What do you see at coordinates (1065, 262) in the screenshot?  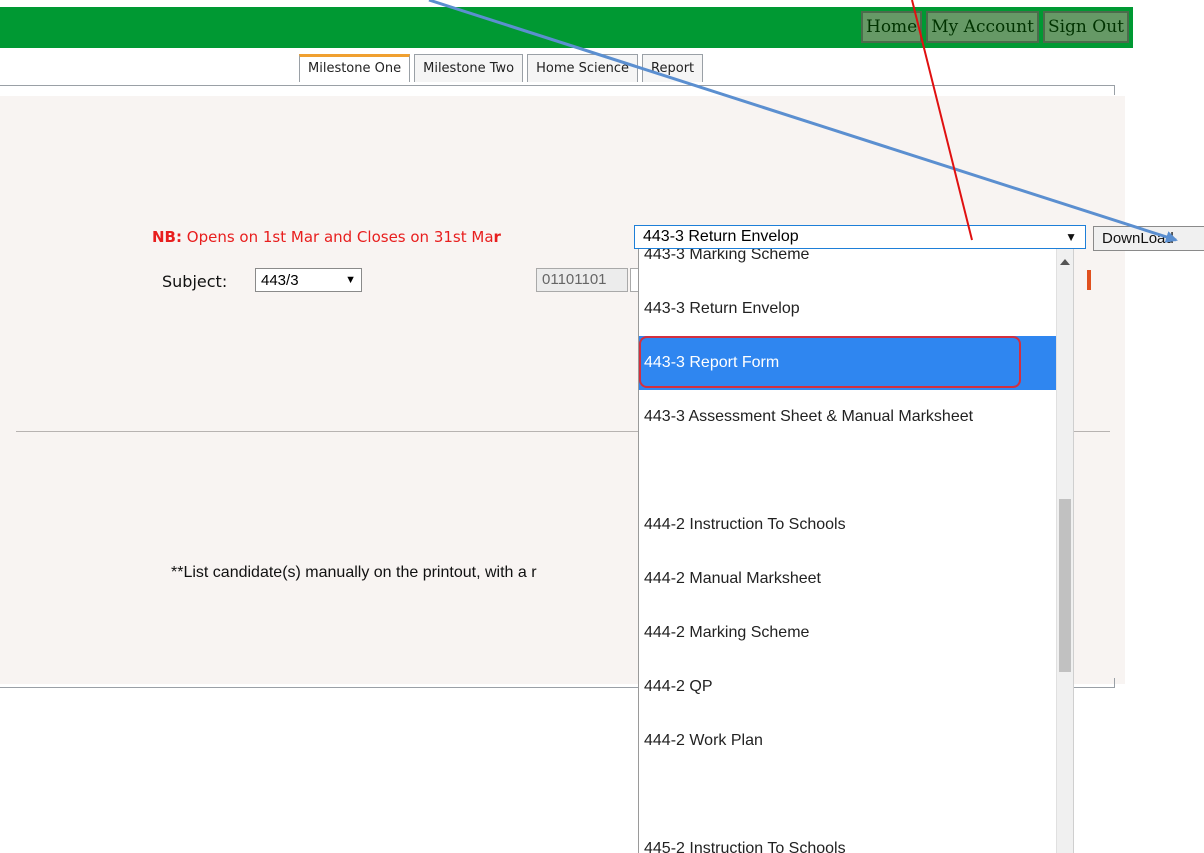 I see `scroll-up-icon` at bounding box center [1065, 262].